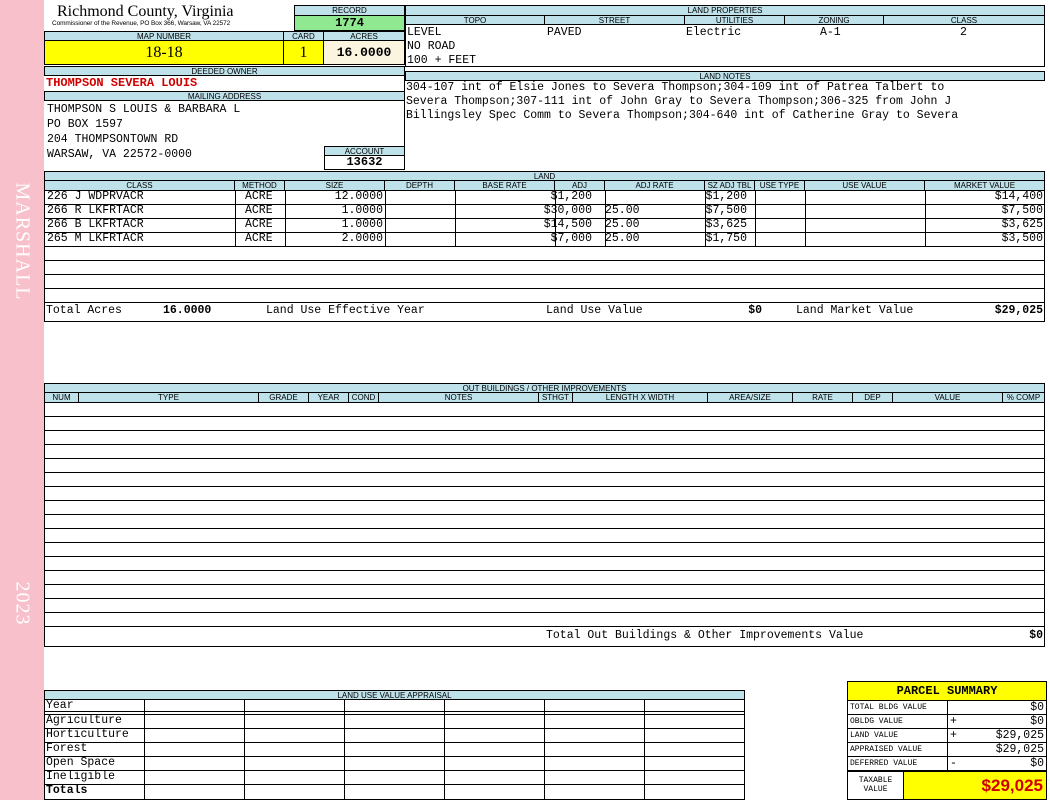 The height and width of the screenshot is (800, 1050). Describe the element at coordinates (726, 224) in the screenshot. I see `land-cell-adj-rate: $3,625` at that location.